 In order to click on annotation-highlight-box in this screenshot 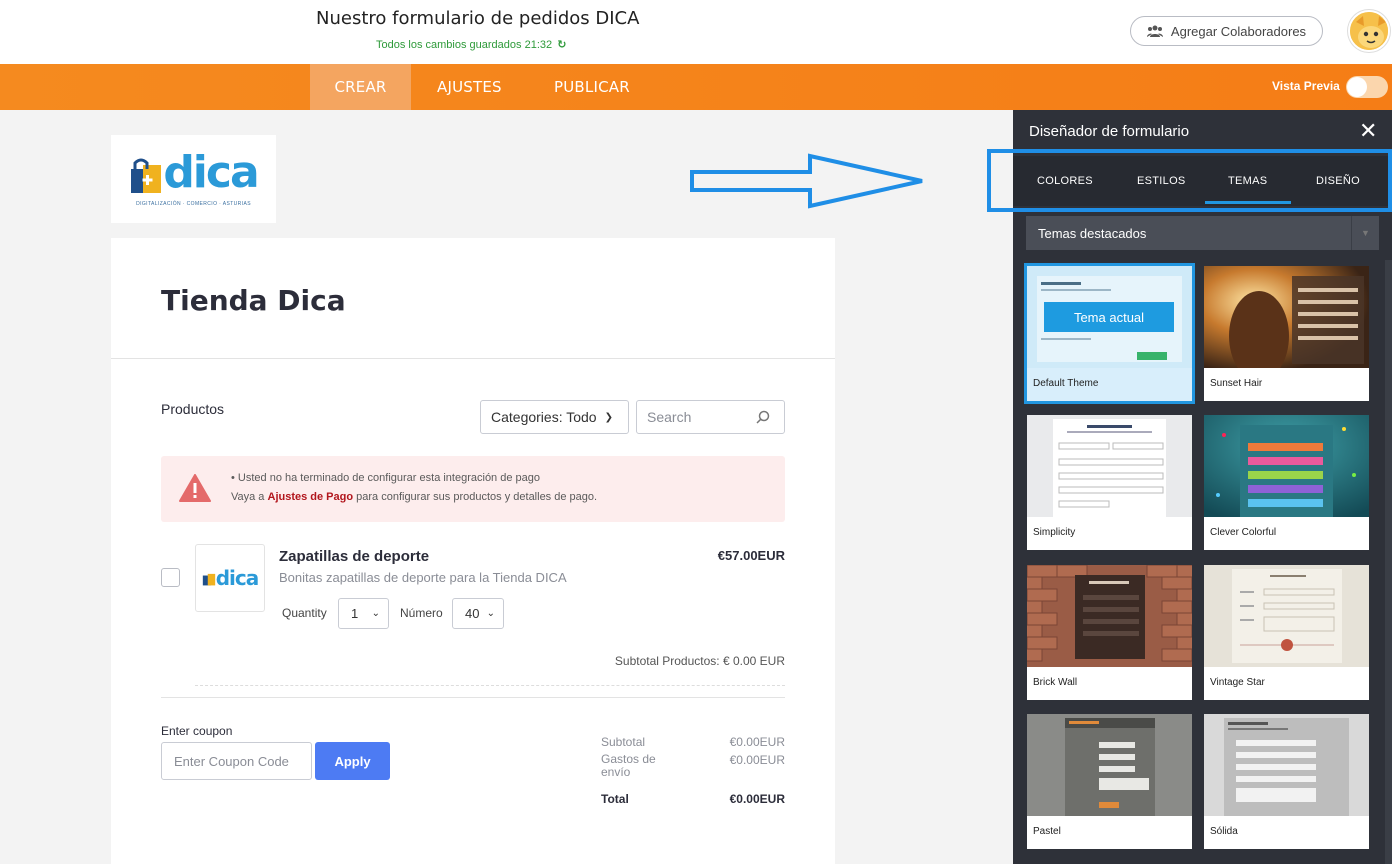, I will do `click(1189, 180)`.